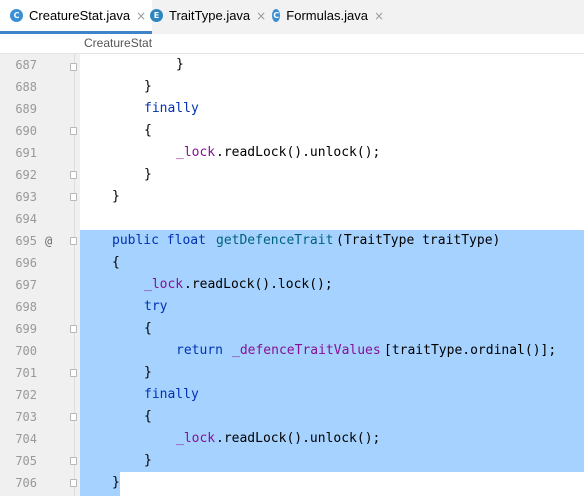 The width and height of the screenshot is (584, 496). I want to click on line-number: 694, so click(26, 219).